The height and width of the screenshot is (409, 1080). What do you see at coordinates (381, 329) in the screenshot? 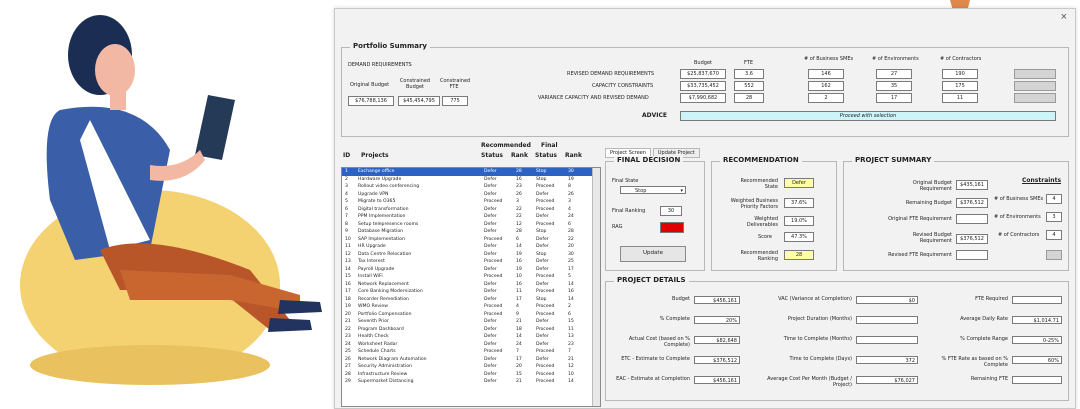
I see `project-name: Program Dashboard` at bounding box center [381, 329].